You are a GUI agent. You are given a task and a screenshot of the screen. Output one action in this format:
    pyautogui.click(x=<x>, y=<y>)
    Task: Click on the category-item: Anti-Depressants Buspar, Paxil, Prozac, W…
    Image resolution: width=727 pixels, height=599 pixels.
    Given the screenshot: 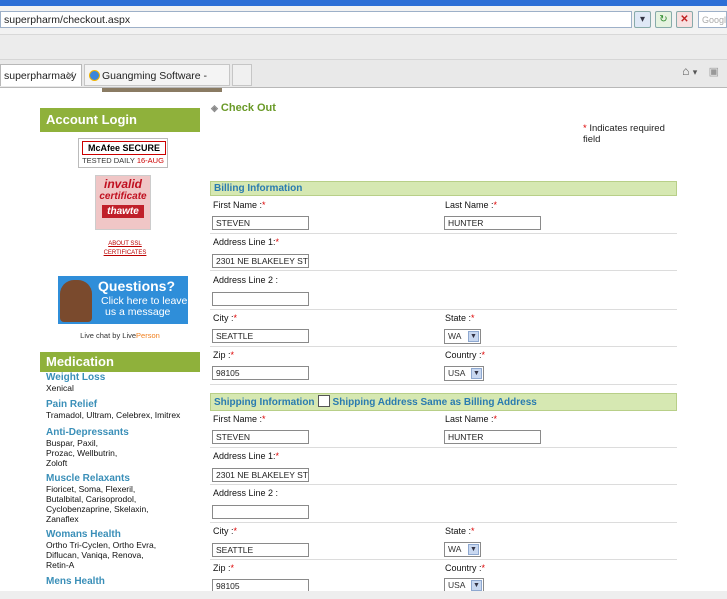 What is the action you would take?
    pyautogui.click(x=122, y=447)
    